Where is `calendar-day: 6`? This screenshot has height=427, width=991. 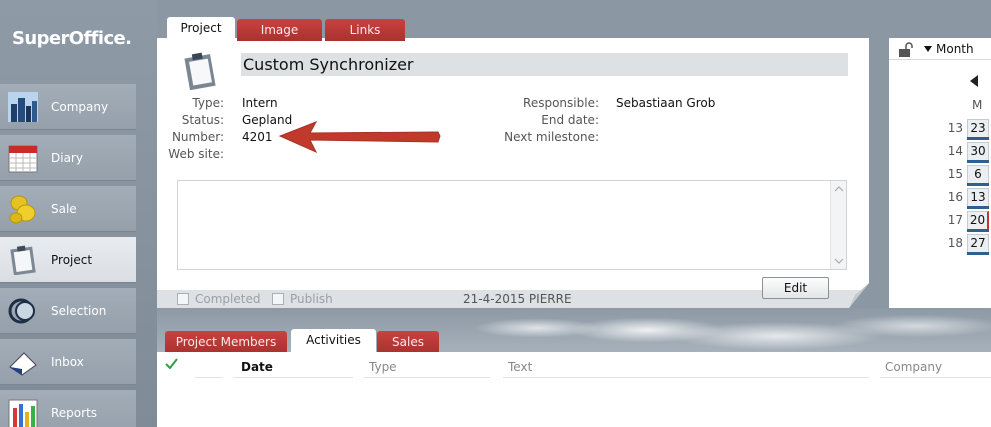
calendar-day: 6 is located at coordinates (978, 175).